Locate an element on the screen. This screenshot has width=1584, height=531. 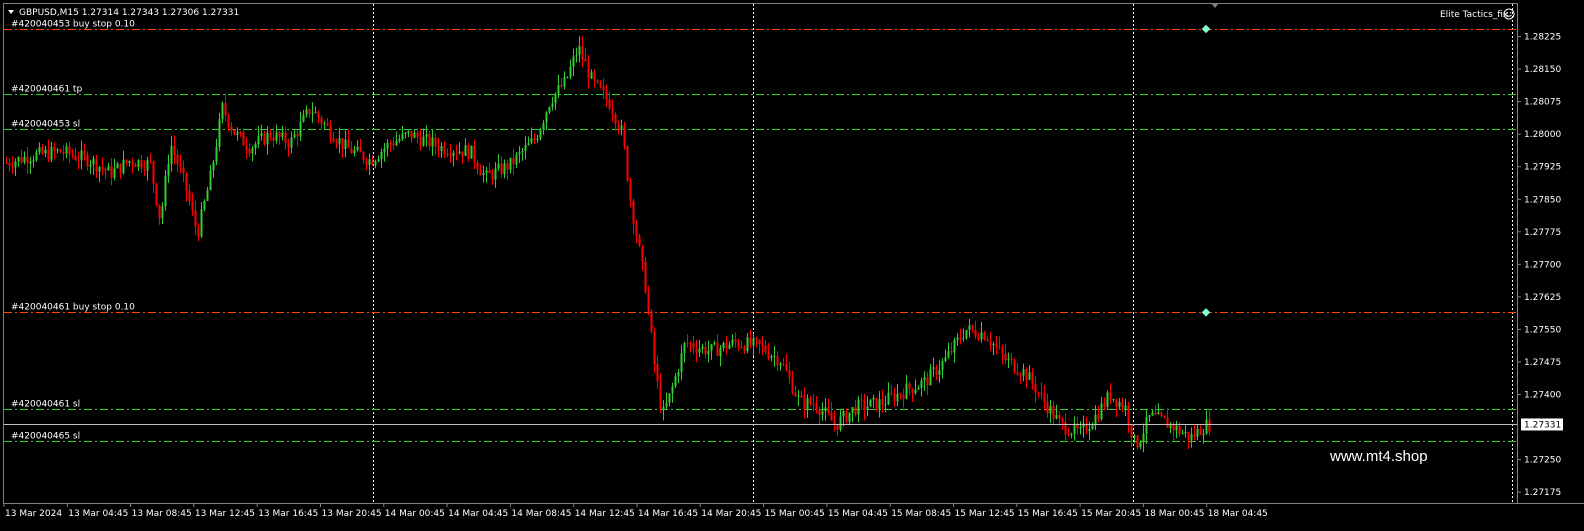
watermark: www.mt4.shop is located at coordinates (1378, 456).